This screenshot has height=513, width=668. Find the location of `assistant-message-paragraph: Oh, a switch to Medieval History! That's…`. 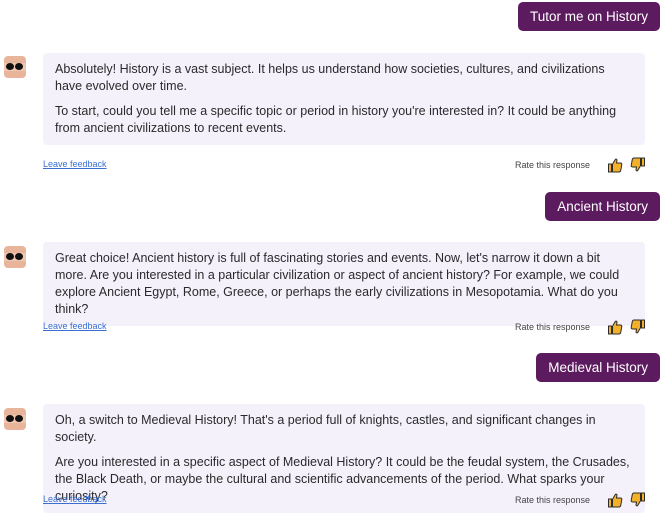

assistant-message-paragraph: Oh, a switch to Medieval History! That's… is located at coordinates (325, 428).